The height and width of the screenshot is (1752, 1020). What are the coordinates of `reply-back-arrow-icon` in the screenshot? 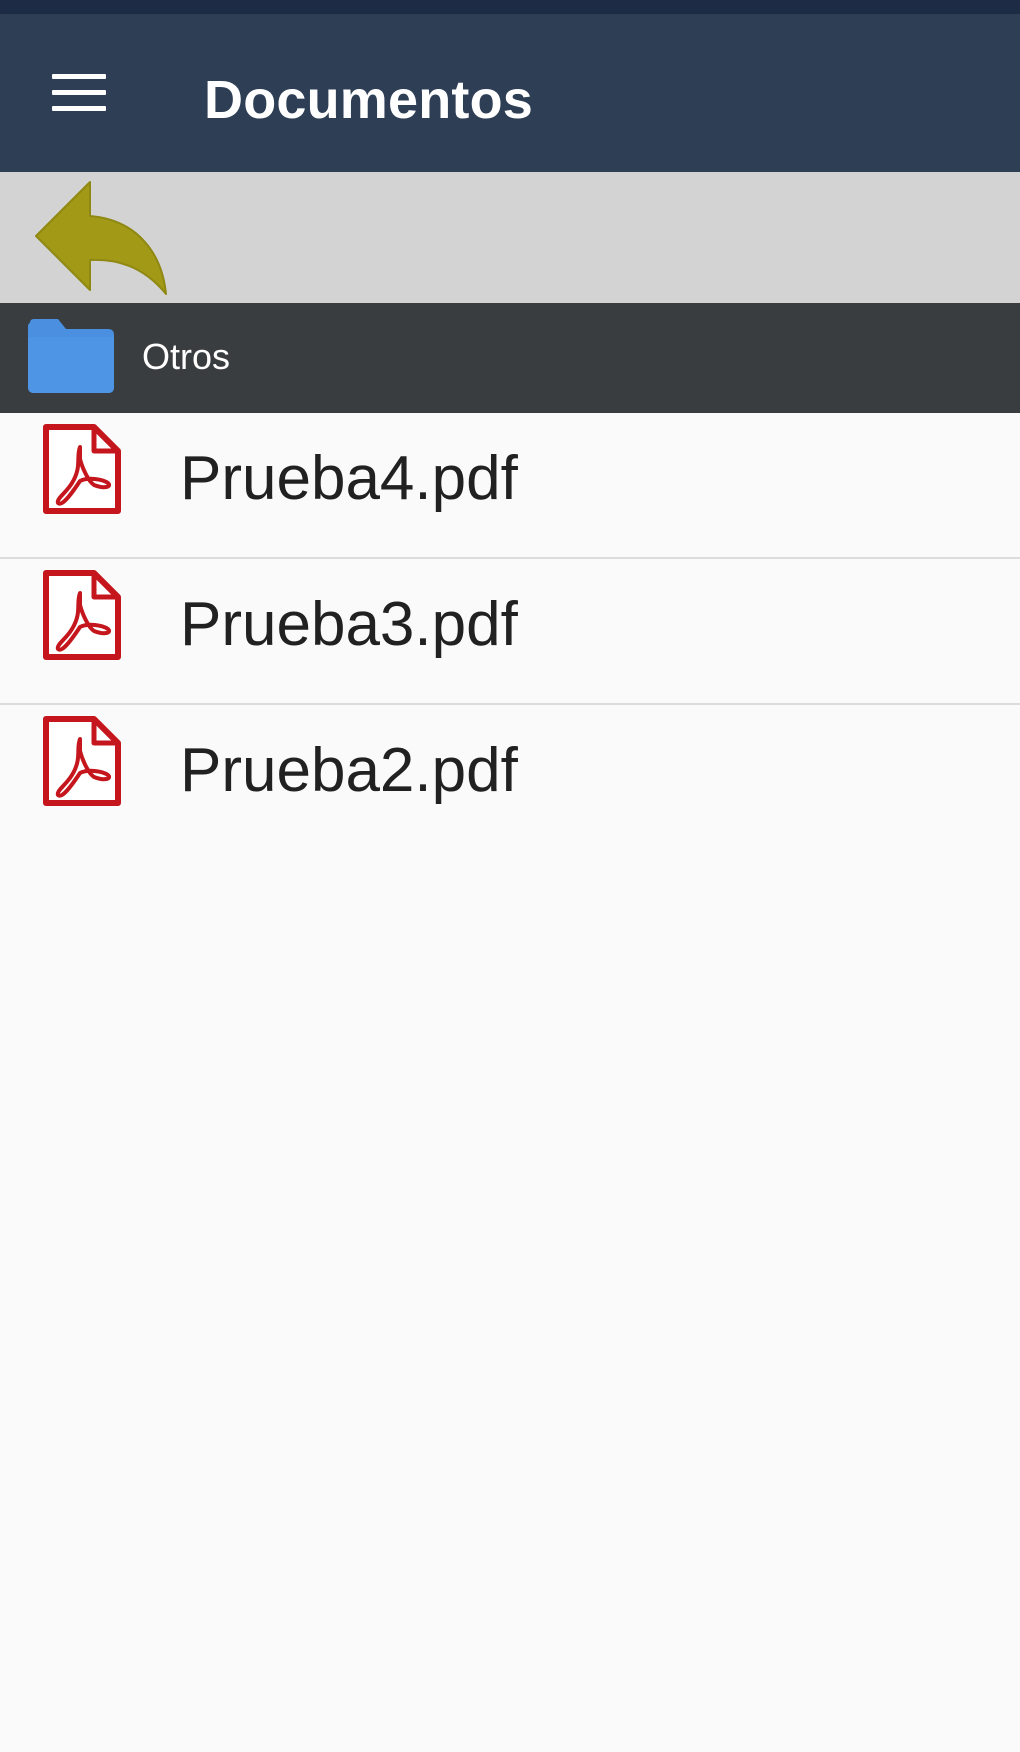 It's located at (101, 238).